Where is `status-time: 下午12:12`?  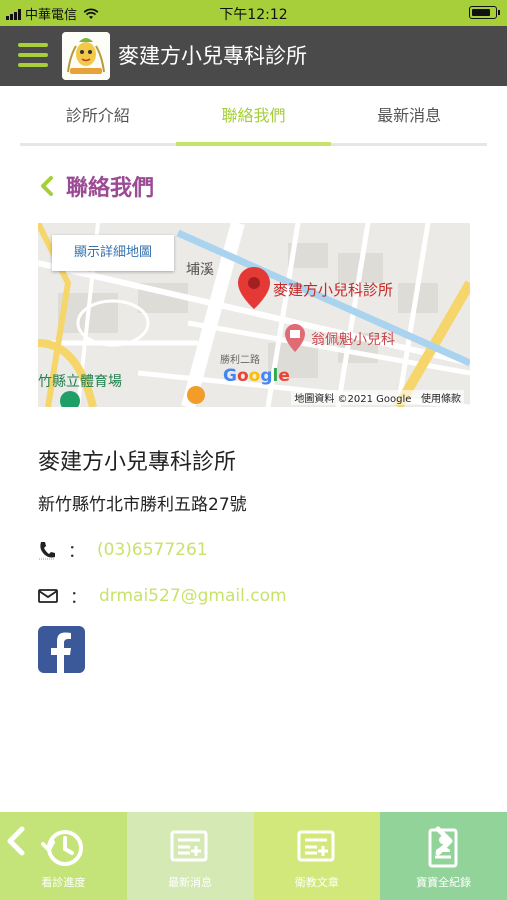 status-time: 下午12:12 is located at coordinates (253, 15).